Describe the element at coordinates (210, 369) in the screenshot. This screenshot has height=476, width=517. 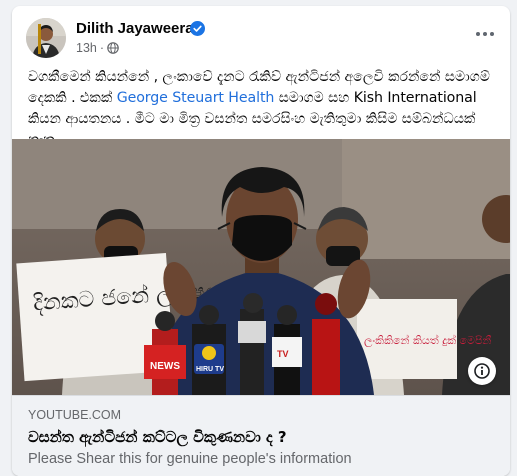
I see `mic-label-hiru: HIRU TV` at that location.